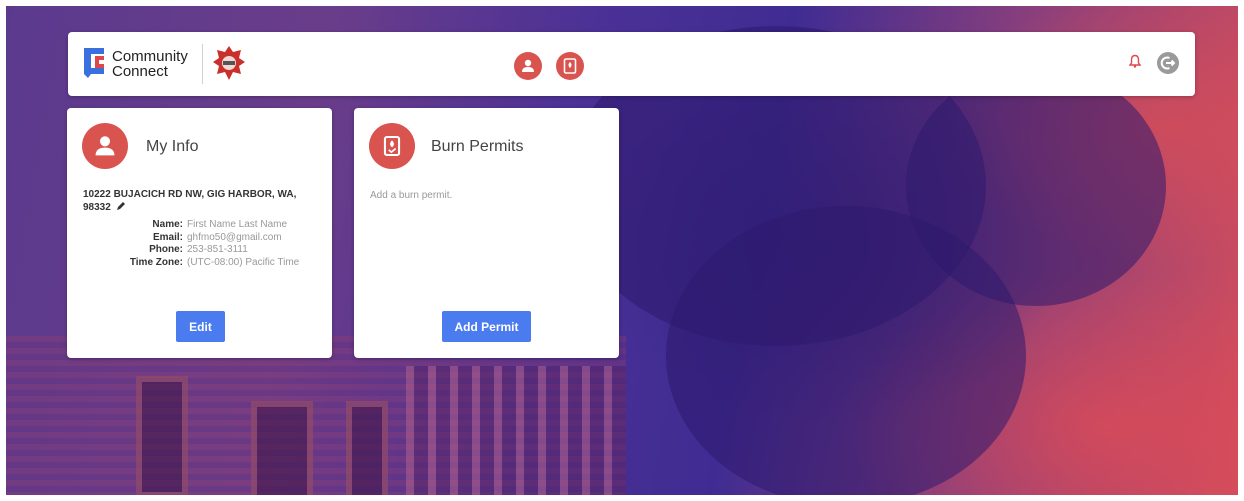  What do you see at coordinates (477, 146) in the screenshot?
I see `burn-permits-title: Burn Permits` at bounding box center [477, 146].